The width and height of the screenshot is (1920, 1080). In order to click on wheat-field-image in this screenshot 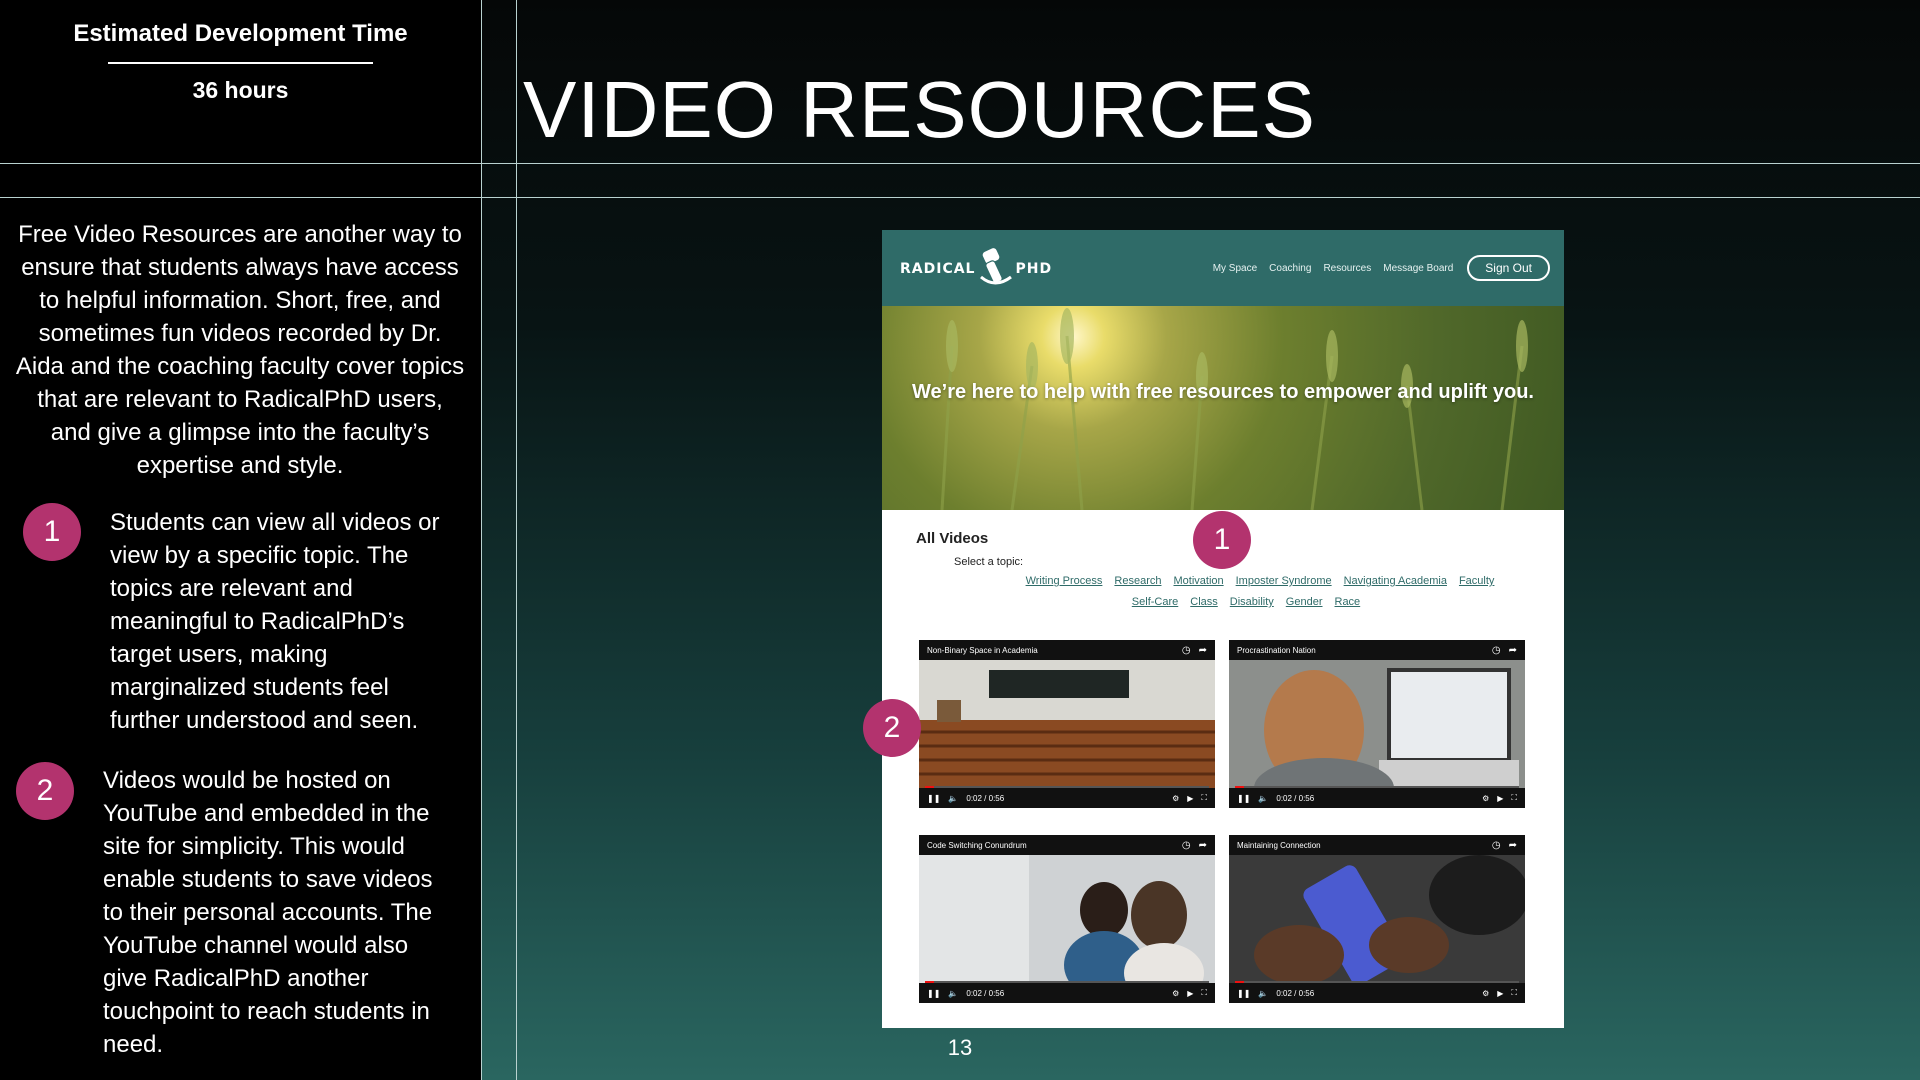, I will do `click(1234, 409)`.